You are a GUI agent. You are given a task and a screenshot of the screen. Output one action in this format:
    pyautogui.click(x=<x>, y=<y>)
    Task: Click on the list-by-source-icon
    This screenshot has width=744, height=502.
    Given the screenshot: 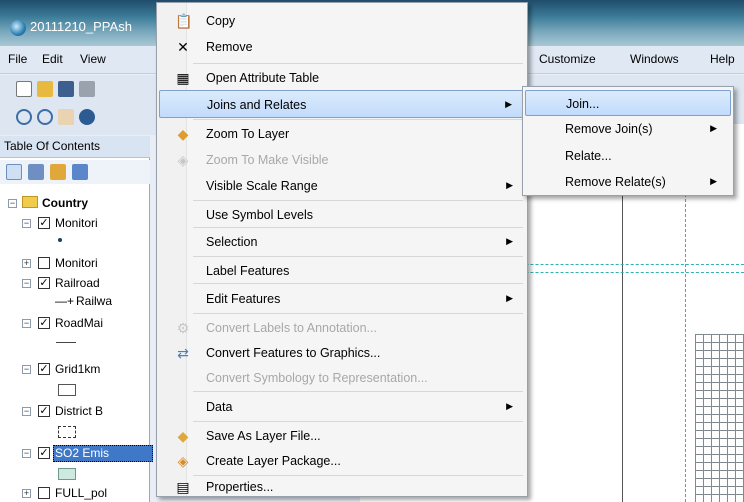 What is the action you would take?
    pyautogui.click(x=36, y=172)
    